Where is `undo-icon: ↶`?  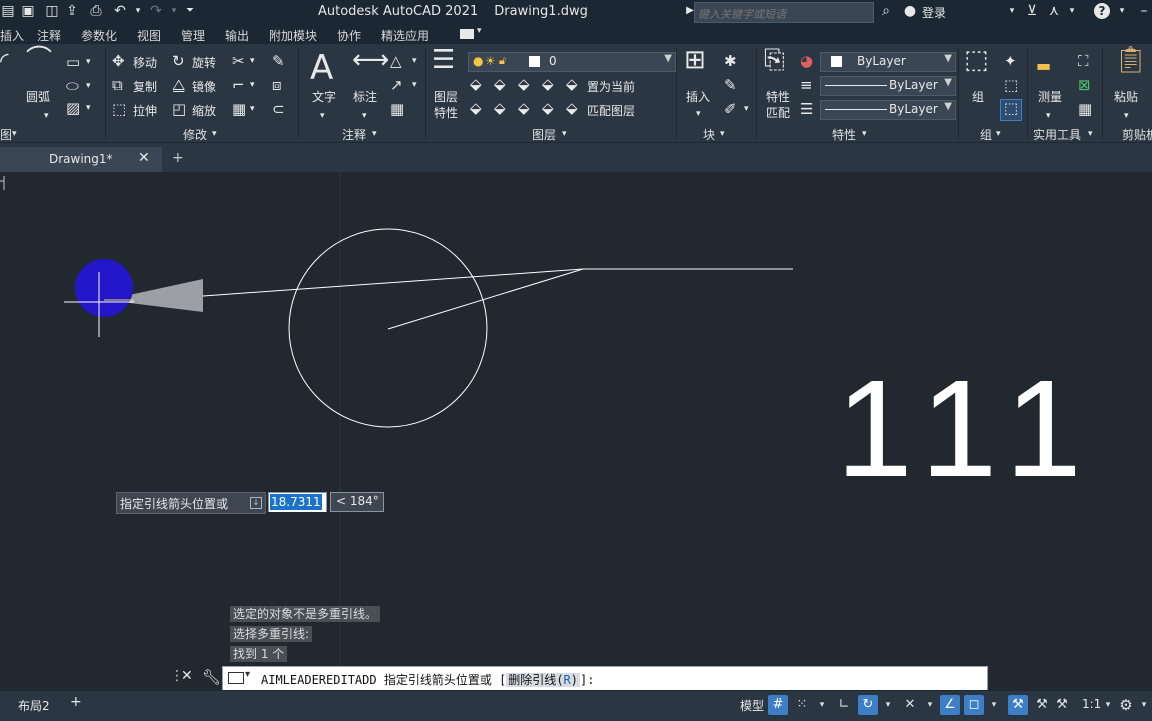
undo-icon: ↶ is located at coordinates (120, 11).